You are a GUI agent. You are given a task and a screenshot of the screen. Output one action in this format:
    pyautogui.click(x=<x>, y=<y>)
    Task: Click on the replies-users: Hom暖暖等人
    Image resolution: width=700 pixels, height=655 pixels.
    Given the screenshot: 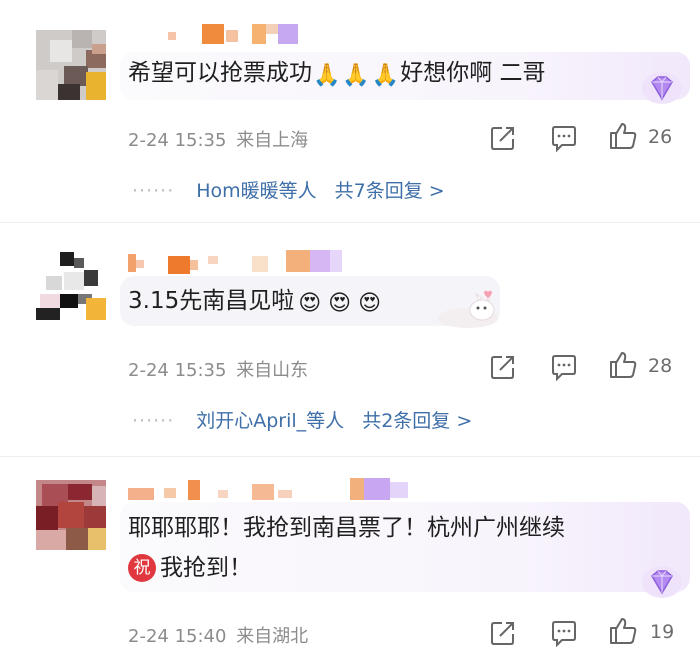 What is the action you would take?
    pyautogui.click(x=256, y=191)
    